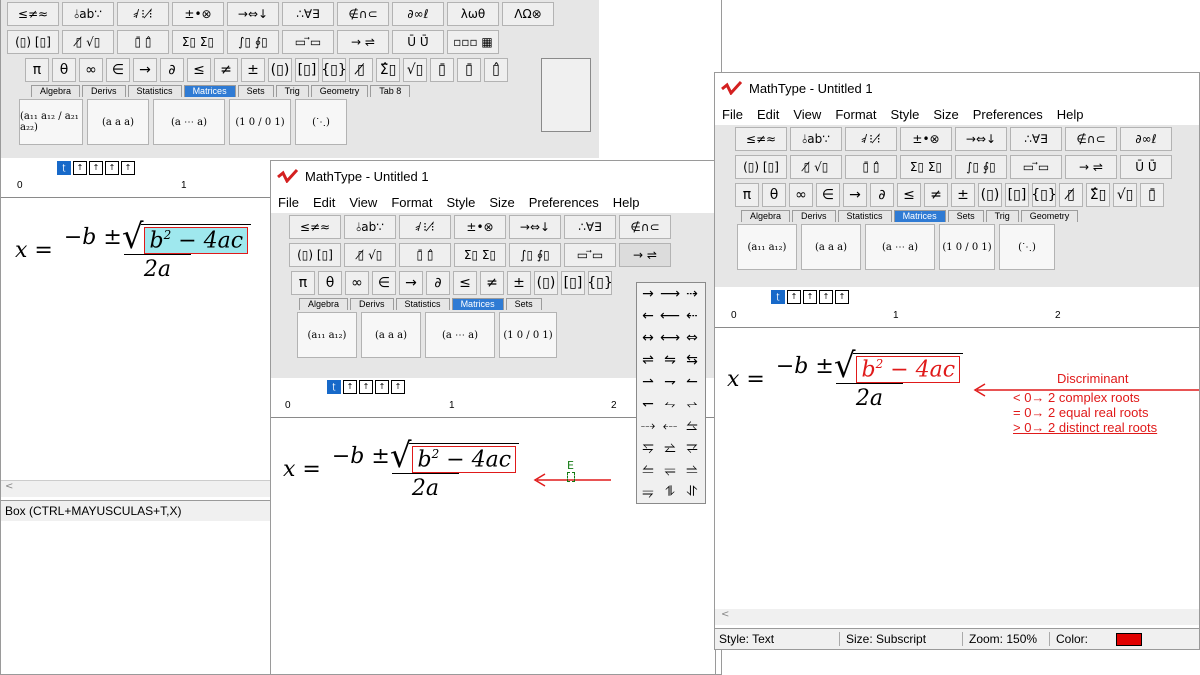 This screenshot has height=675, width=1200. Describe the element at coordinates (418, 14) in the screenshot. I see `misc-palette-button: ∂∞ℓ` at that location.